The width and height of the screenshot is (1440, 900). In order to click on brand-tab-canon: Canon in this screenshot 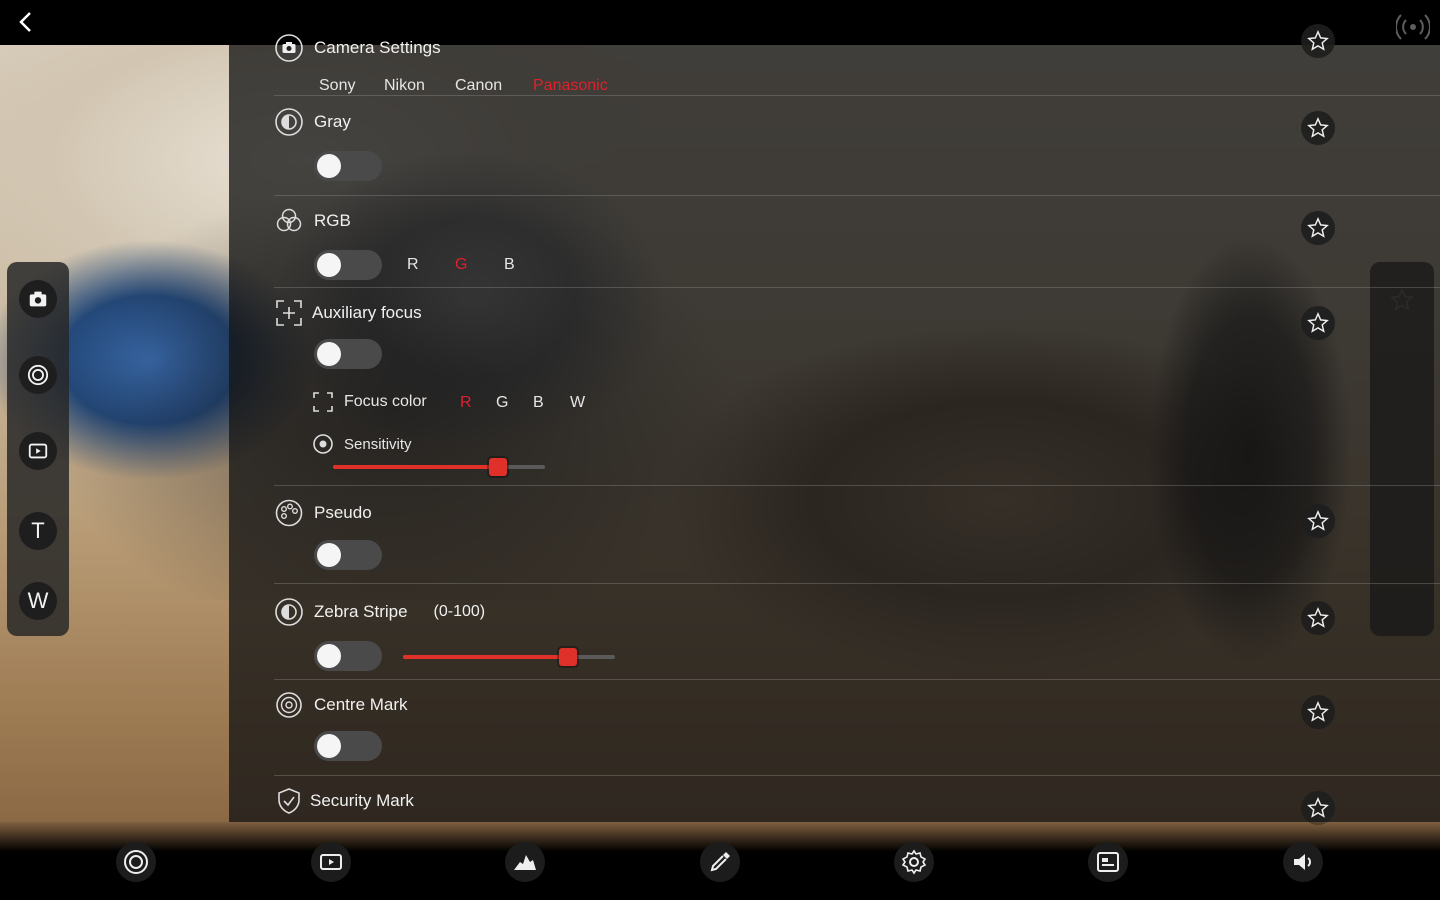, I will do `click(478, 86)`.